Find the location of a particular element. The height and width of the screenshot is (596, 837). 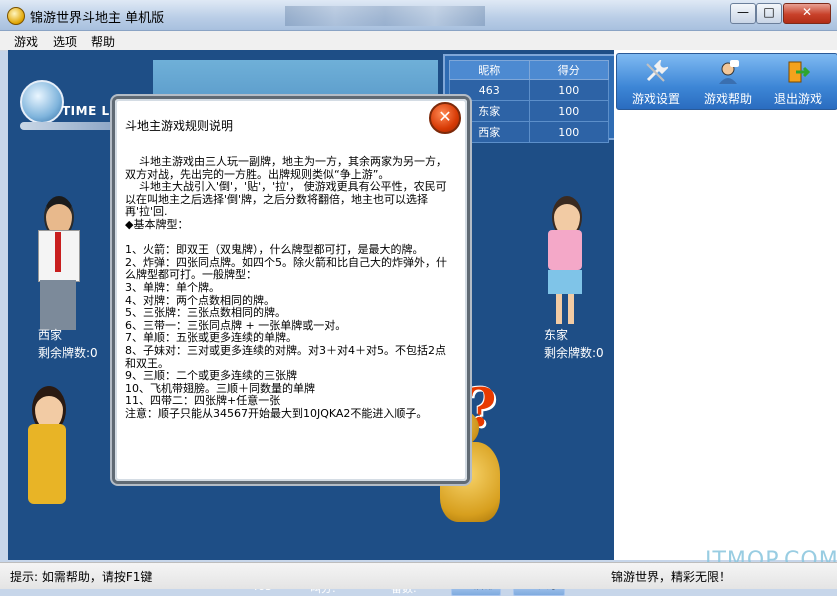

help-person-icon is located at coordinates (729, 72).